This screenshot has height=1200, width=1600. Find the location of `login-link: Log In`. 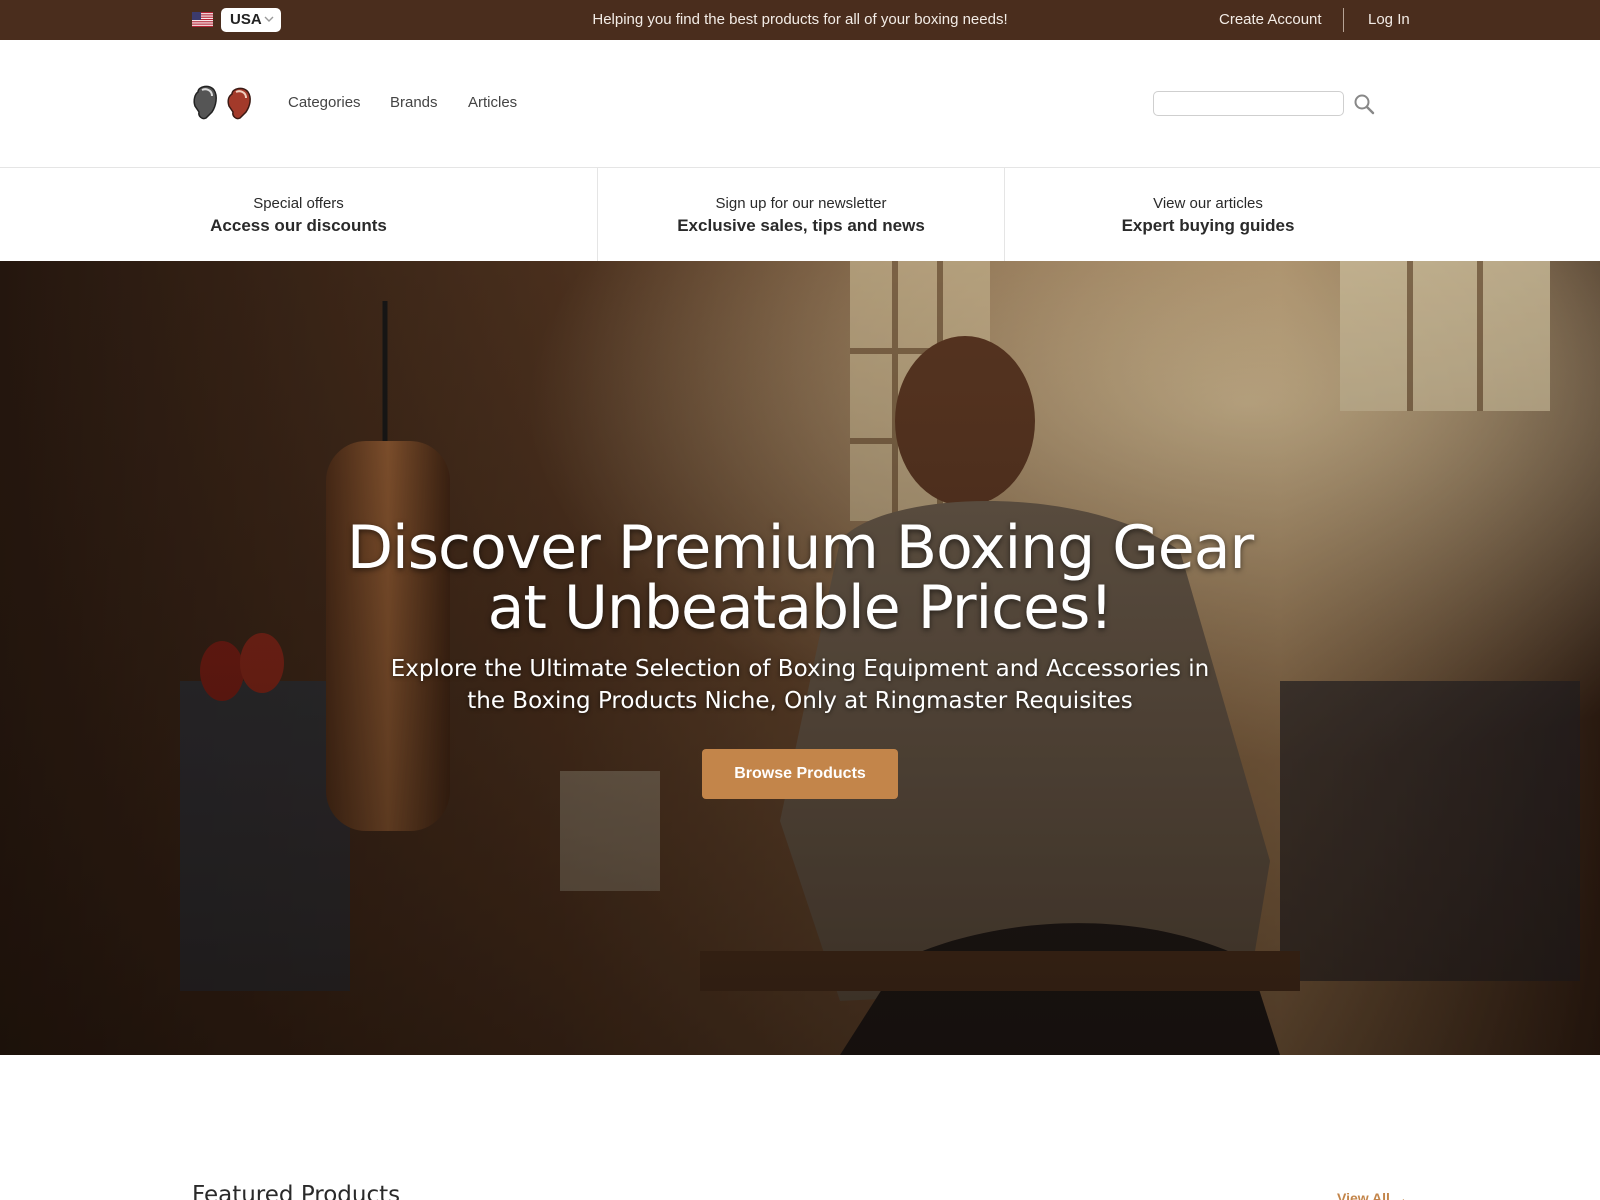

login-link: Log In is located at coordinates (1389, 20).